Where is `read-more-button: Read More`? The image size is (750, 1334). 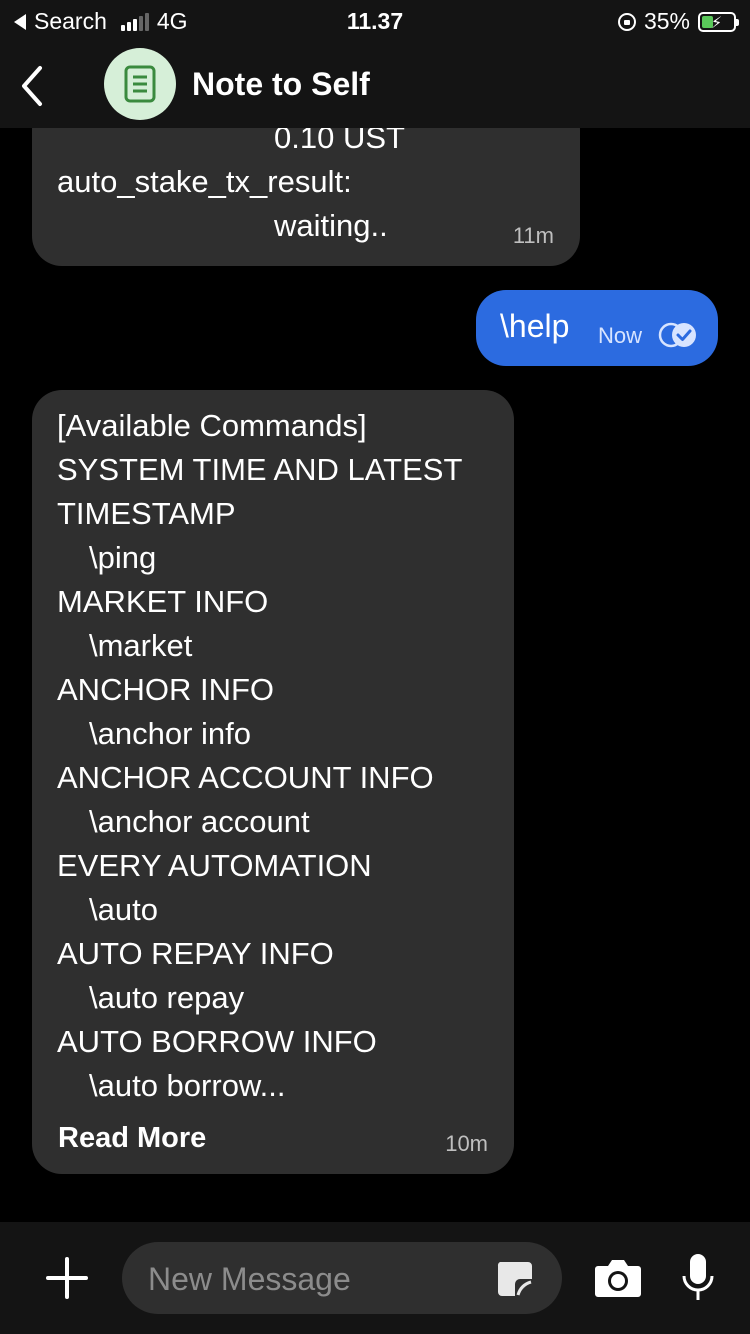 read-more-button: Read More is located at coordinates (132, 1138).